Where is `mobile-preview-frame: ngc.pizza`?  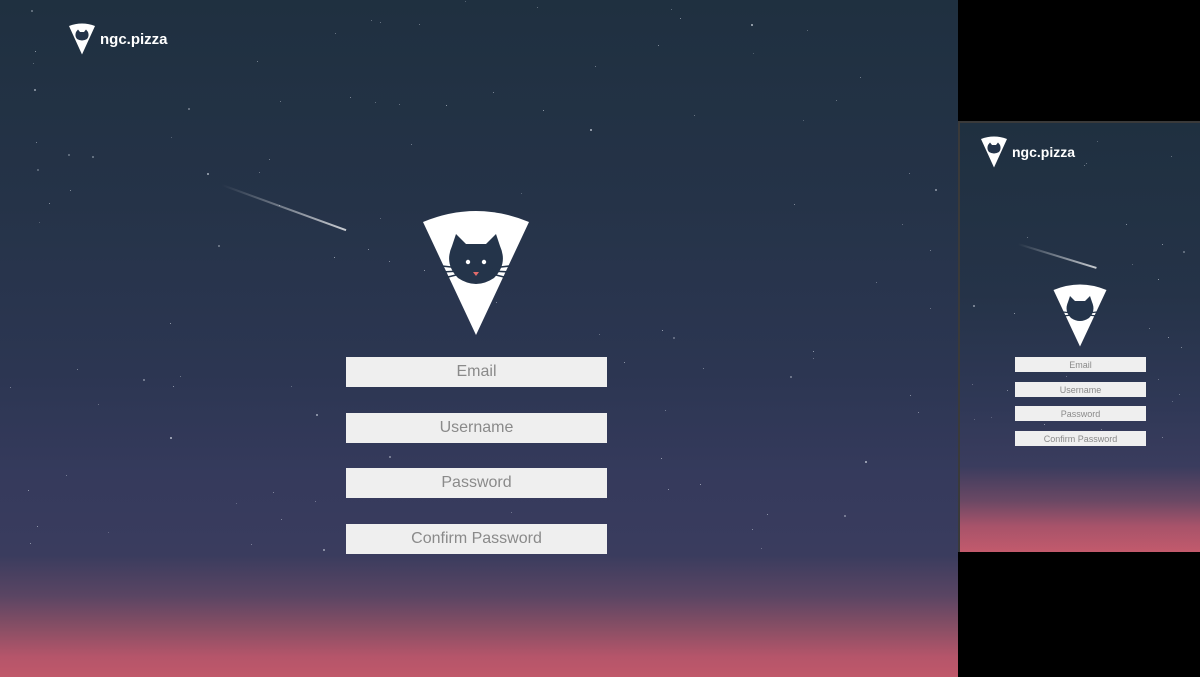
mobile-preview-frame: ngc.pizza is located at coordinates (1079, 336).